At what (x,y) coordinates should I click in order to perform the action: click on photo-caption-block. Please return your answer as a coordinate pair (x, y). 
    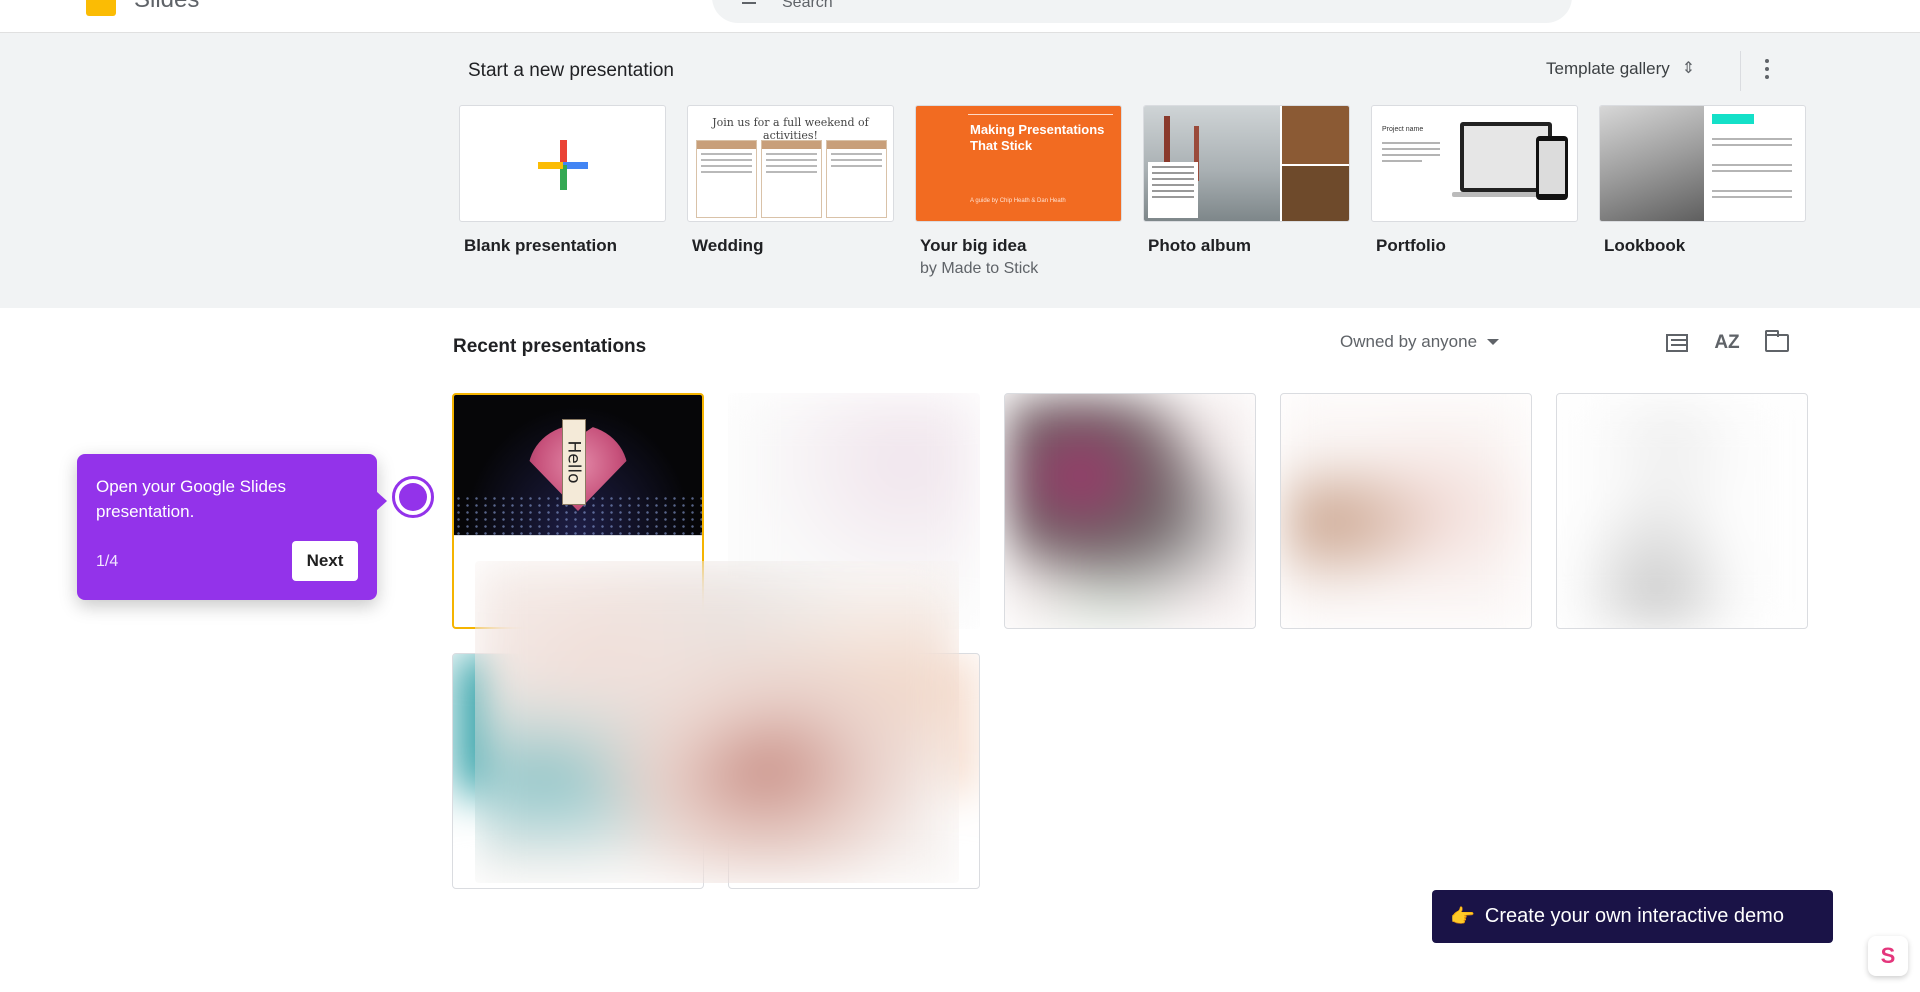
    Looking at the image, I should click on (1173, 190).